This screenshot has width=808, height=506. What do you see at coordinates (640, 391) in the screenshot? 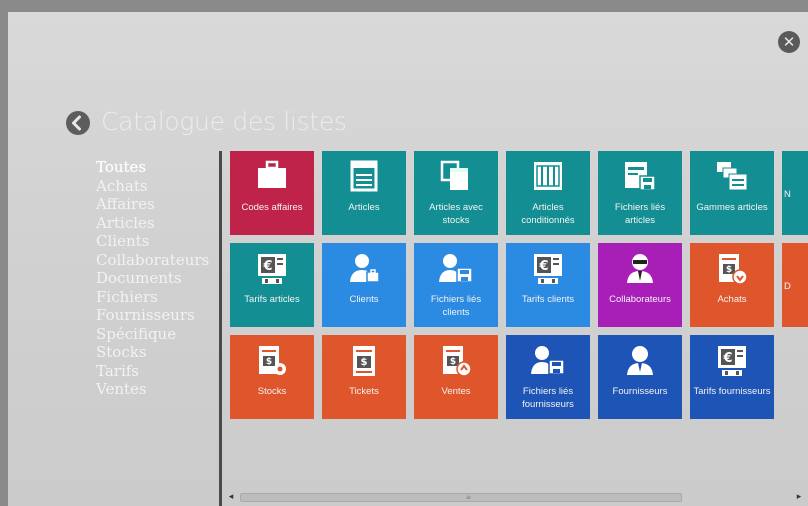
I see `tile-label: Fournisseurs` at bounding box center [640, 391].